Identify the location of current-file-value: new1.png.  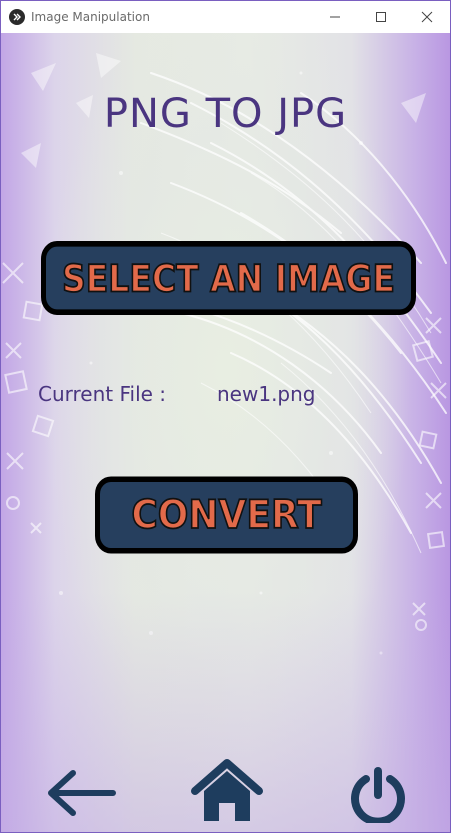
(266, 394).